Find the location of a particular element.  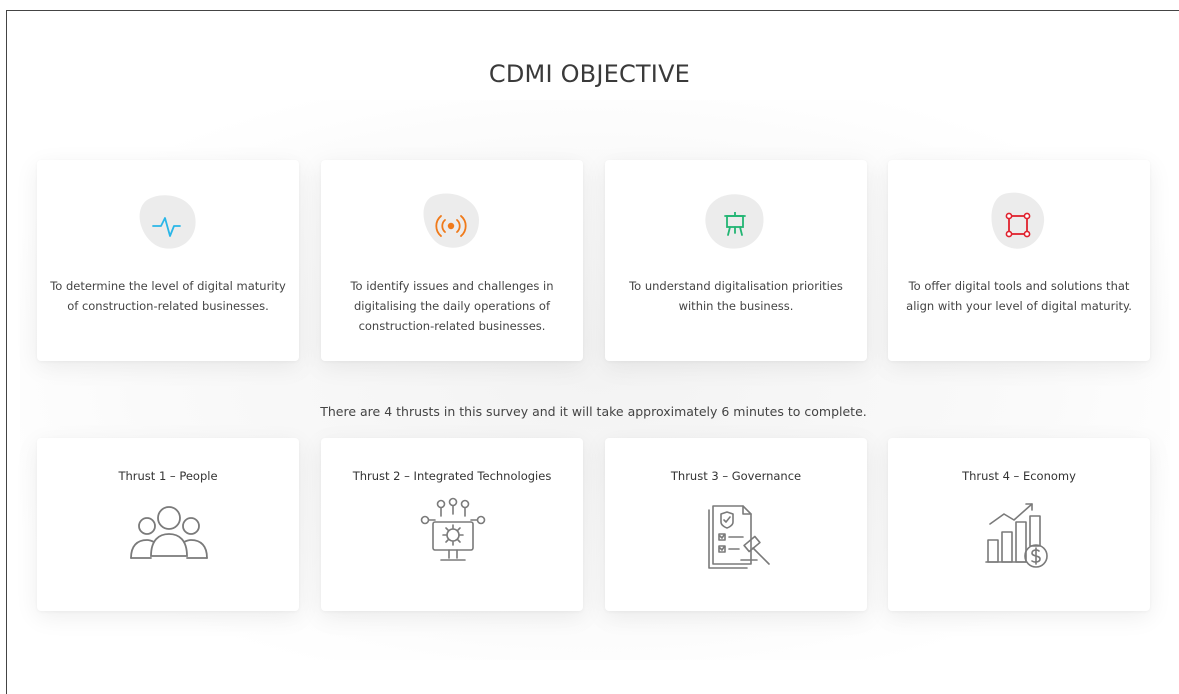

thrust-label: Thrust 2 – Integrated Technologies is located at coordinates (452, 476).